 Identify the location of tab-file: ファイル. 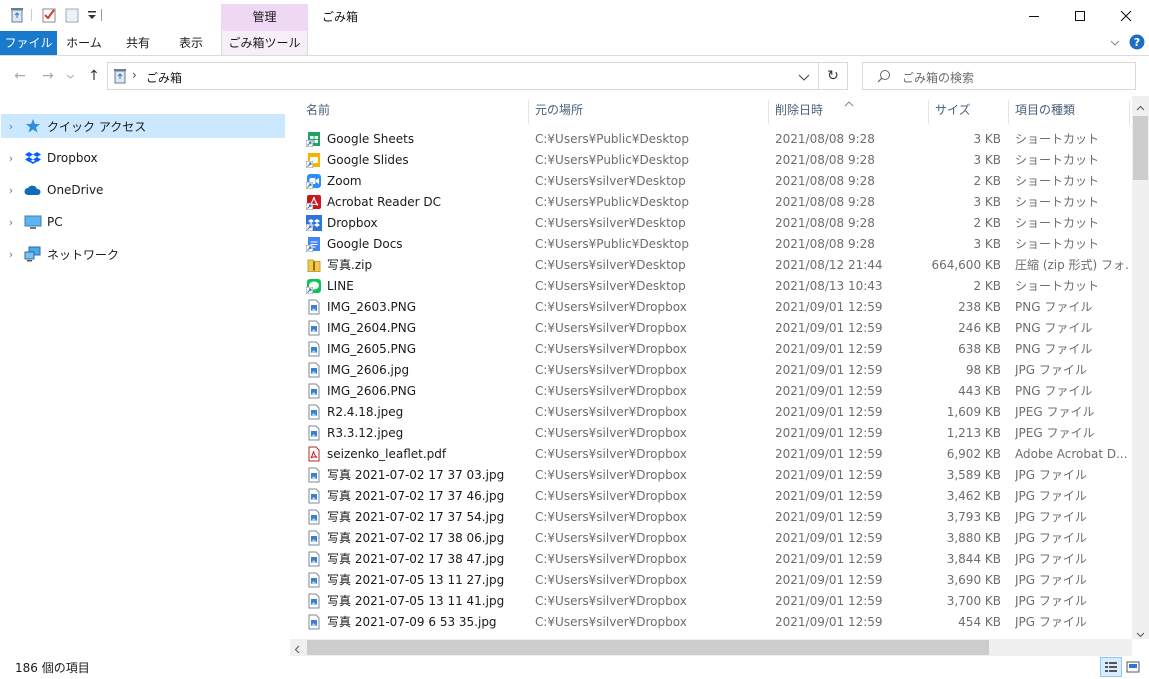
(28, 43).